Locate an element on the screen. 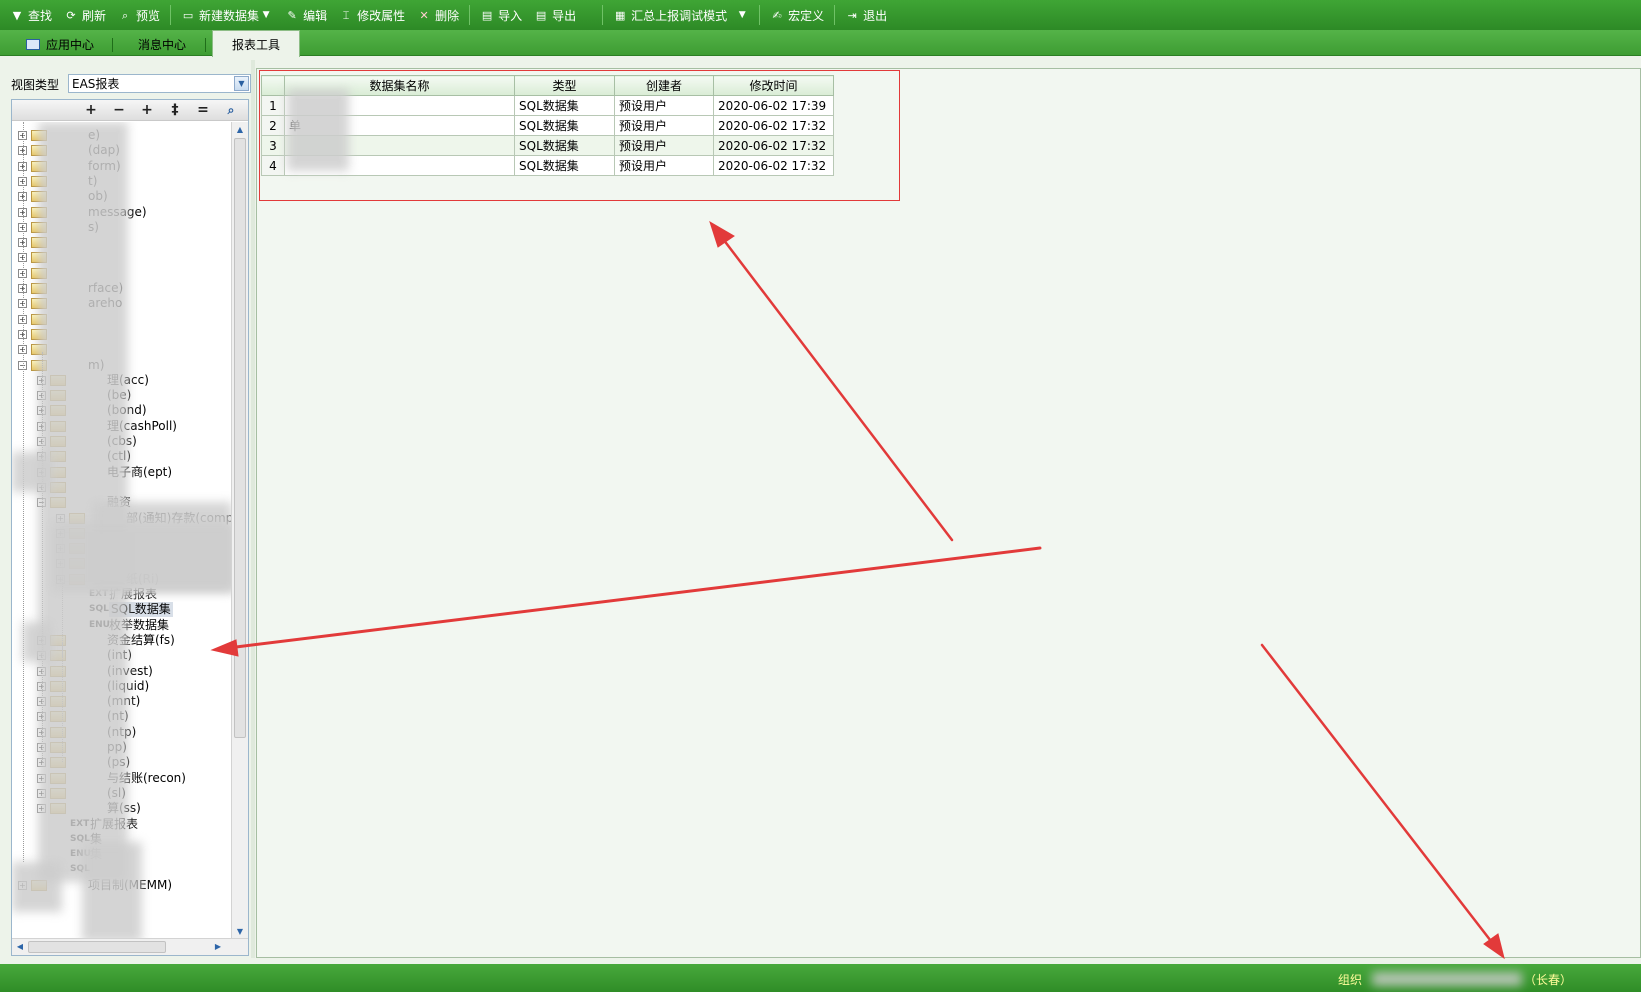 The height and width of the screenshot is (992, 1641). search-icon: ⌕ is located at coordinates (231, 110).